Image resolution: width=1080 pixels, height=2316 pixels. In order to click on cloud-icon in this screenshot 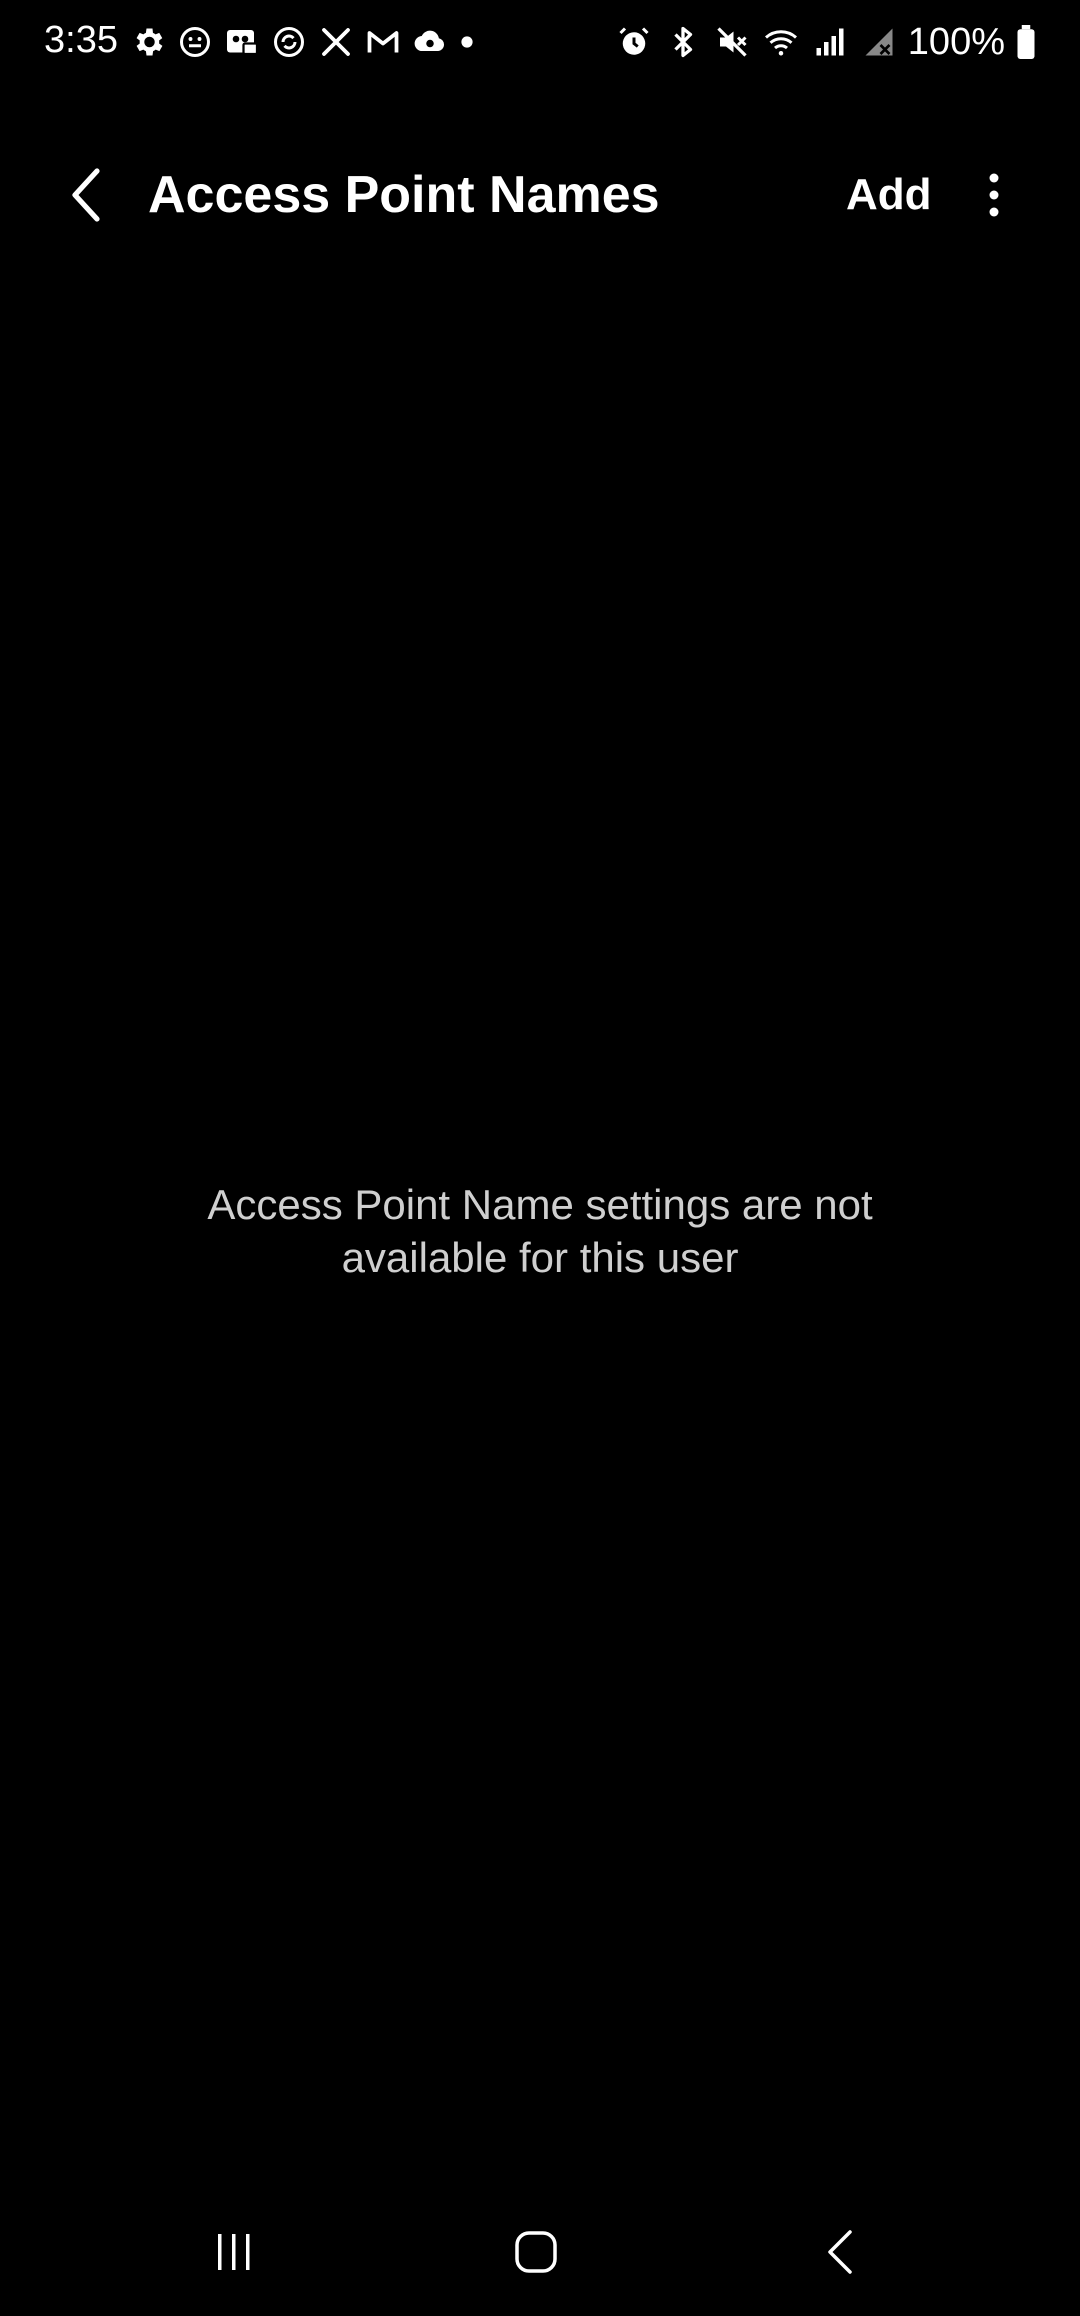, I will do `click(430, 42)`.